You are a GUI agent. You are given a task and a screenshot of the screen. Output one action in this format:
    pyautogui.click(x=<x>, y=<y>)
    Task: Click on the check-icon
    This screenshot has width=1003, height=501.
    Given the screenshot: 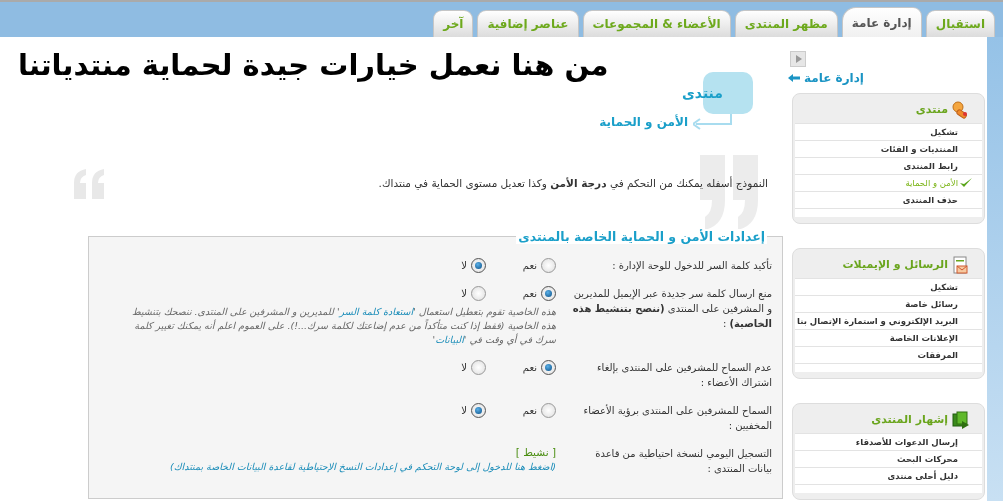 What is the action you would take?
    pyautogui.click(x=966, y=182)
    